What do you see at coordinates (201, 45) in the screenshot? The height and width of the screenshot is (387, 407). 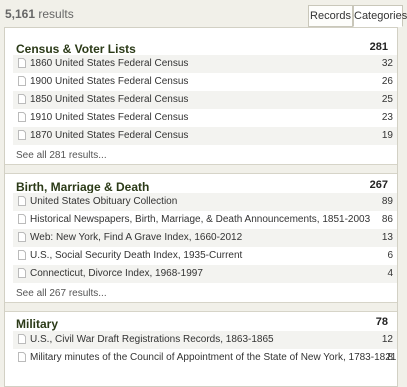 I see `section-header-census: Census & Voter Lists 281` at bounding box center [201, 45].